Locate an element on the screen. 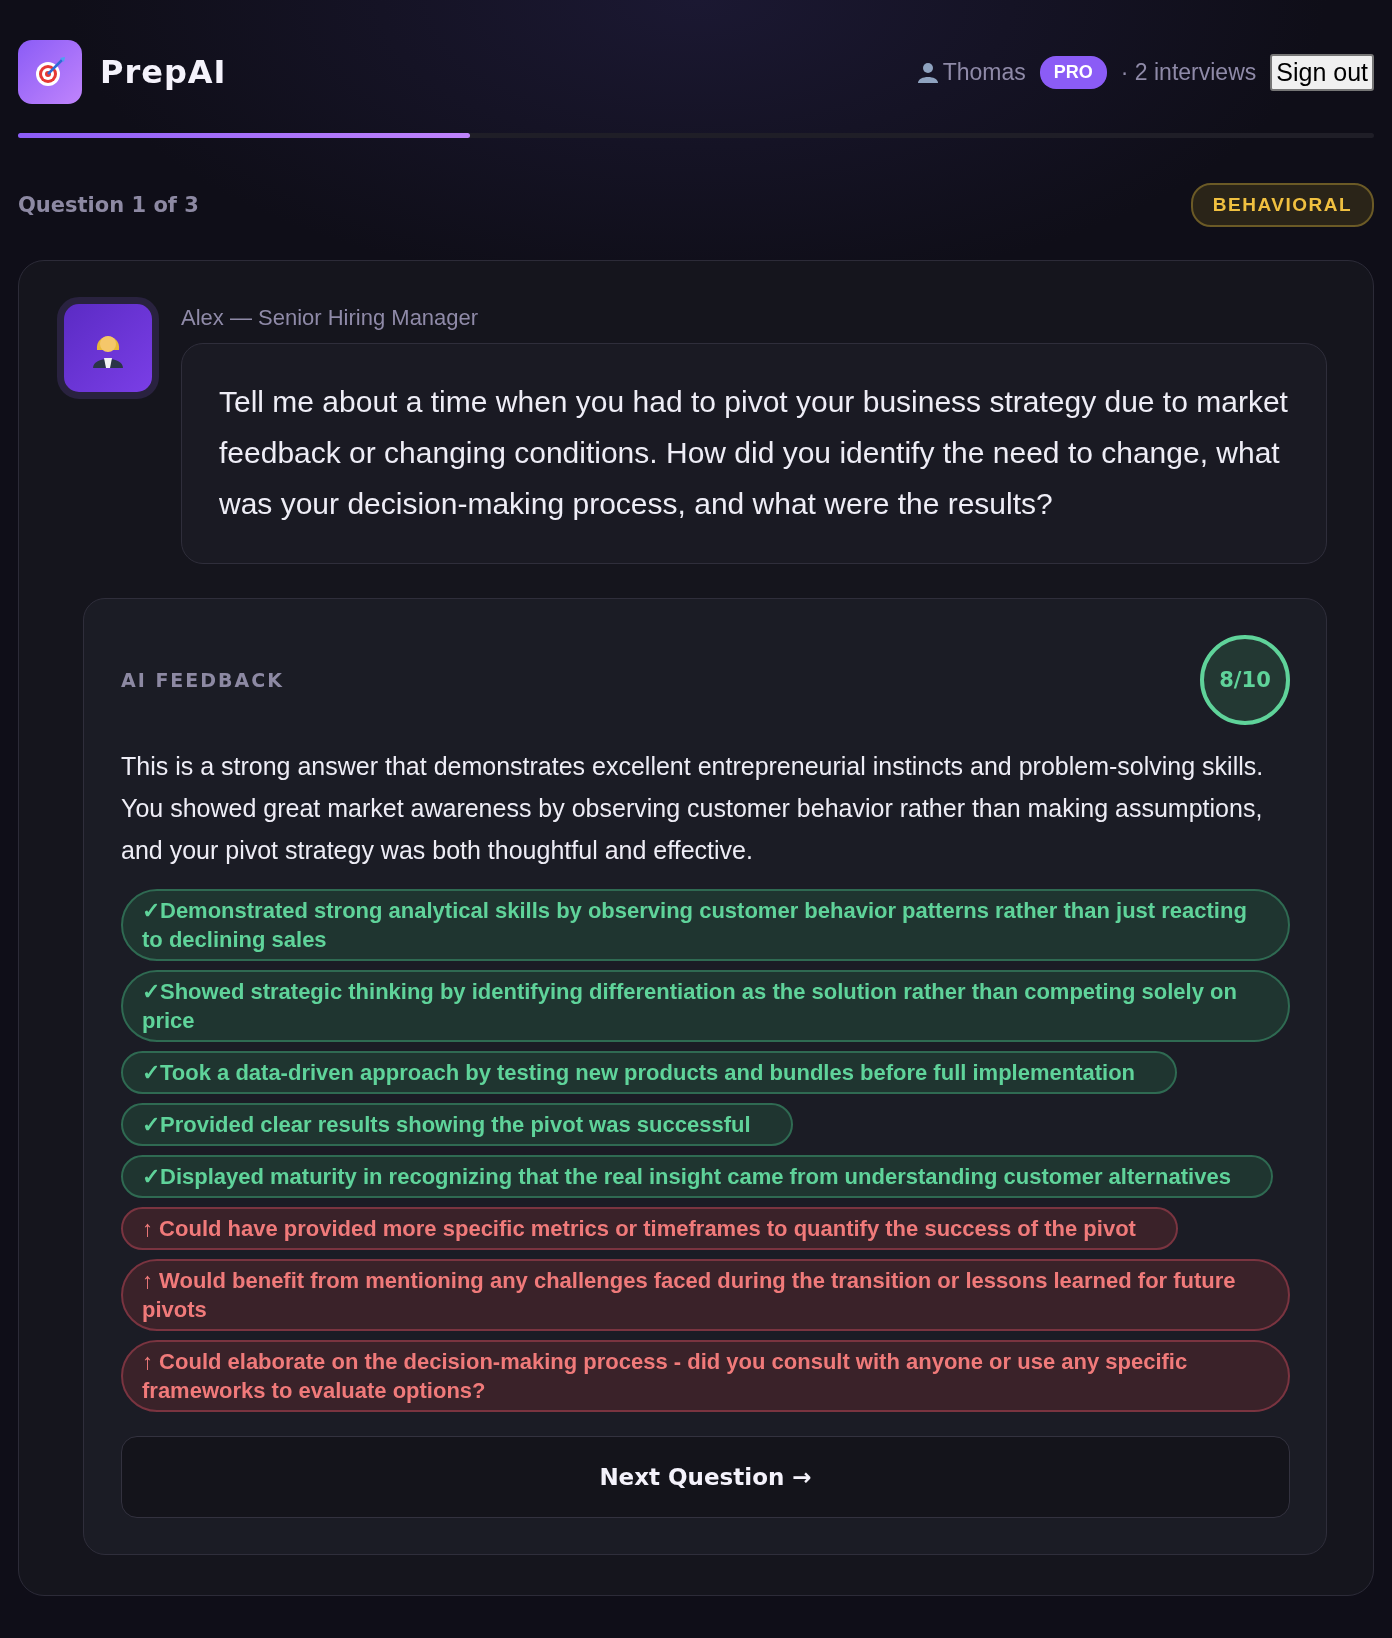  user-icon is located at coordinates (927, 72).